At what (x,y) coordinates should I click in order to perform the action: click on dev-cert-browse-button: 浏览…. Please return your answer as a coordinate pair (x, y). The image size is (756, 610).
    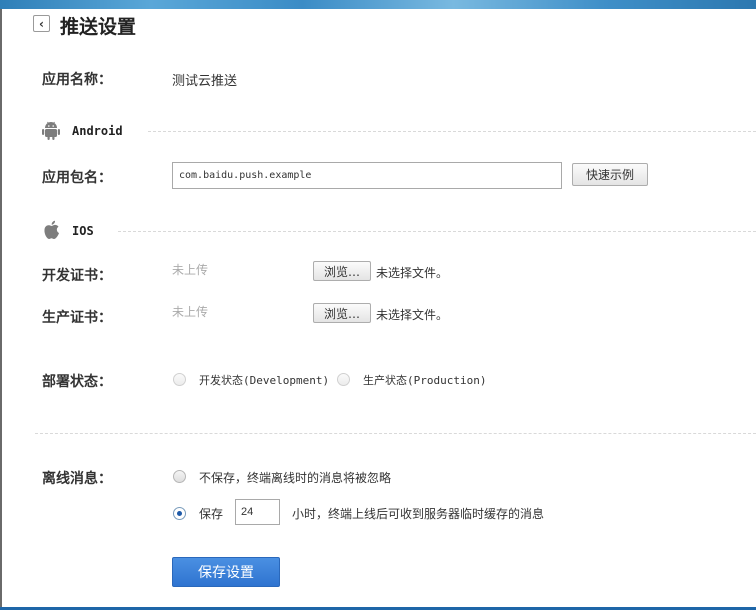
    Looking at the image, I should click on (342, 271).